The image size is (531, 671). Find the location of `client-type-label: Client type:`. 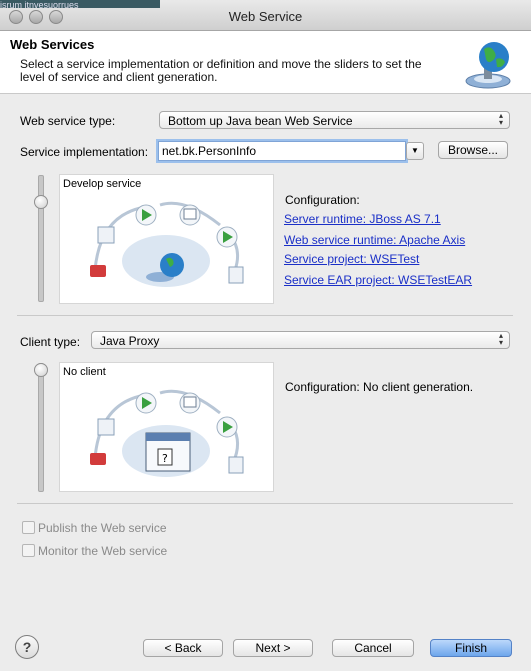

client-type-label: Client type: is located at coordinates (50, 342).